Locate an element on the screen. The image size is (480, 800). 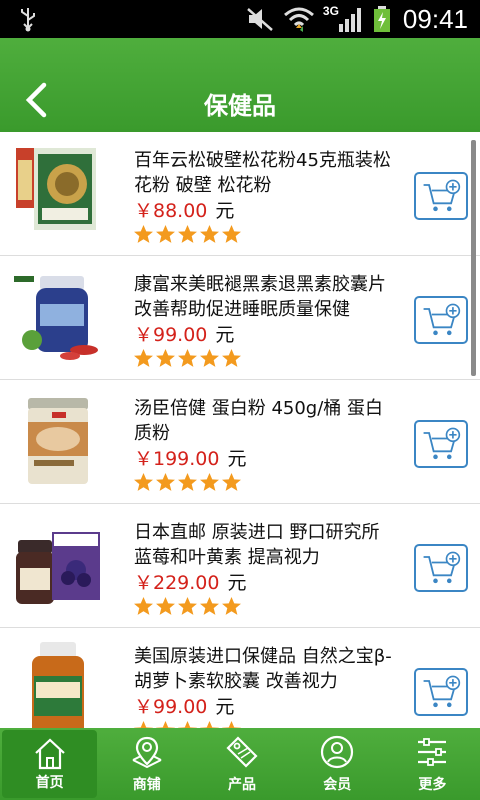
product-price: ￥88.00 元 is located at coordinates (184, 209).